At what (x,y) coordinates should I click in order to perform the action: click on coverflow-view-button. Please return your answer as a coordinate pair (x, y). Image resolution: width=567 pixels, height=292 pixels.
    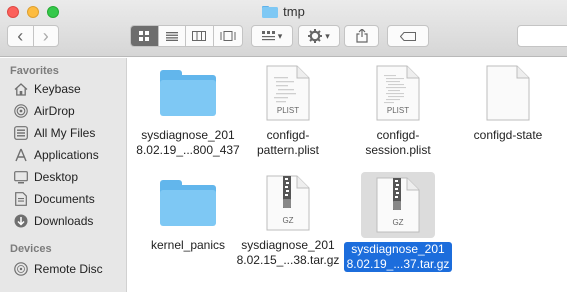
    Looking at the image, I should click on (228, 36).